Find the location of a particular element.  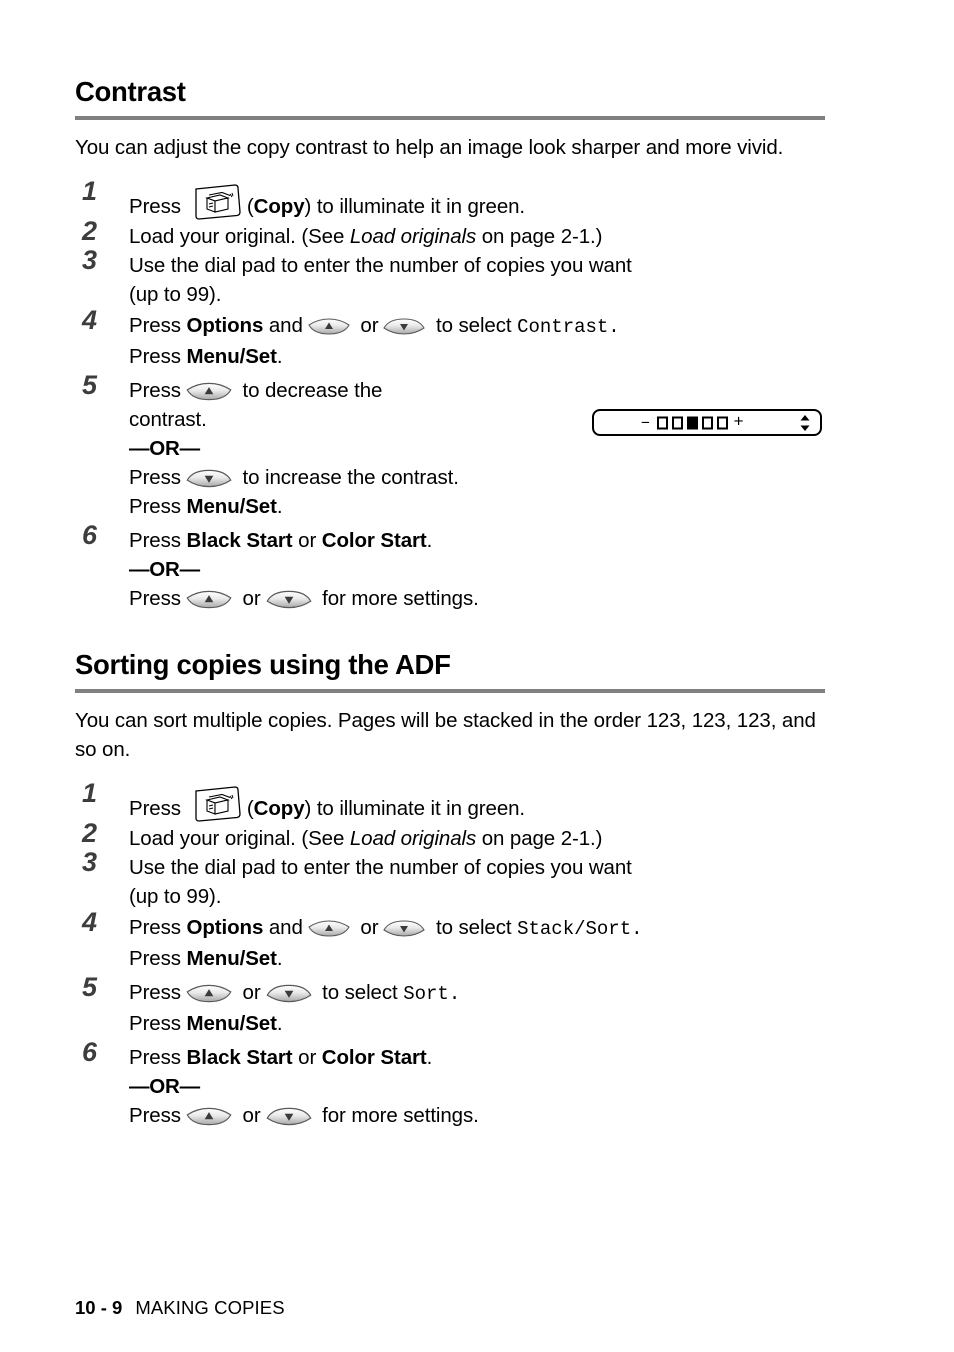

lcd-contrast-display: – + is located at coordinates (707, 422).